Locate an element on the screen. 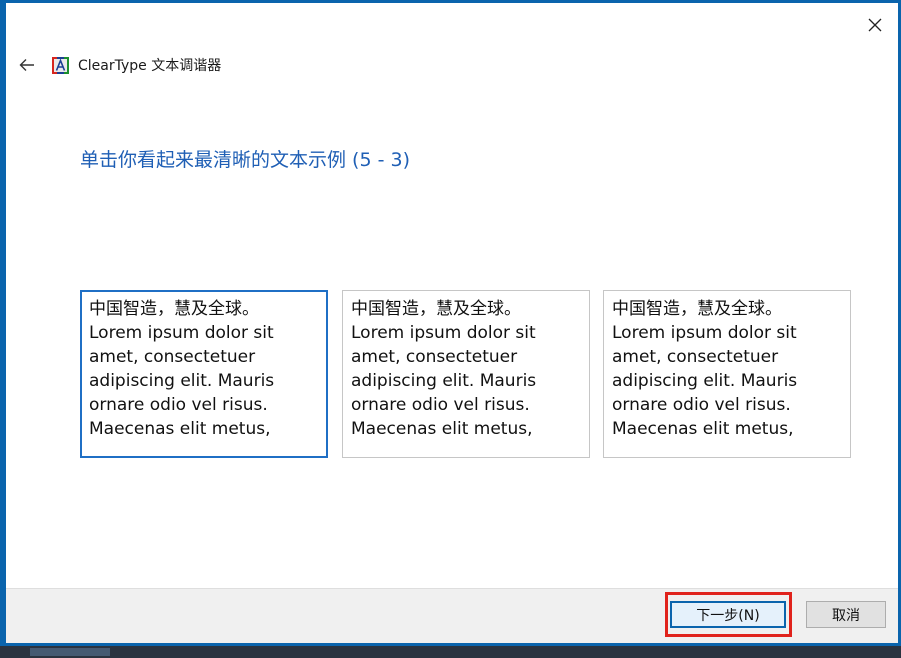 The image size is (901, 658). instruction-heading: 单击你看起来最清晰的文本示例 (5 - 3) is located at coordinates (245, 160).